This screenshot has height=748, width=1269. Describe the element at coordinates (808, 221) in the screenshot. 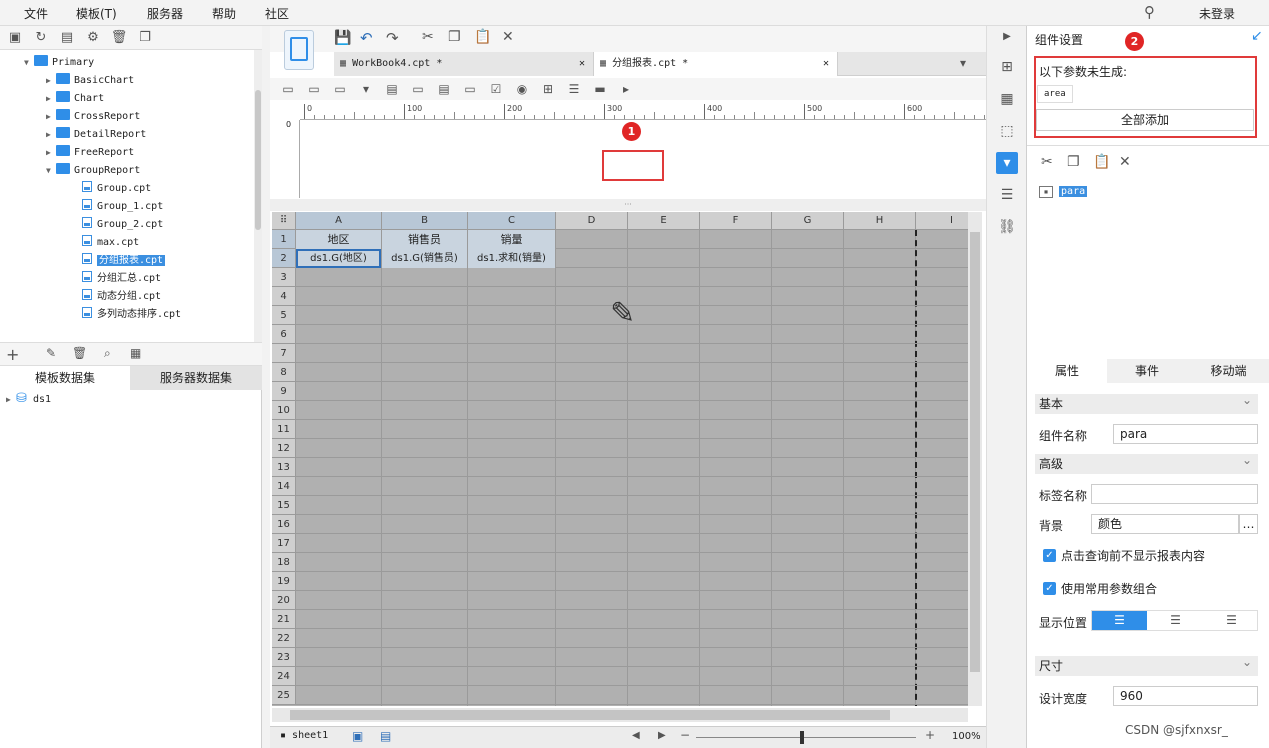

I see `column-header: G` at that location.